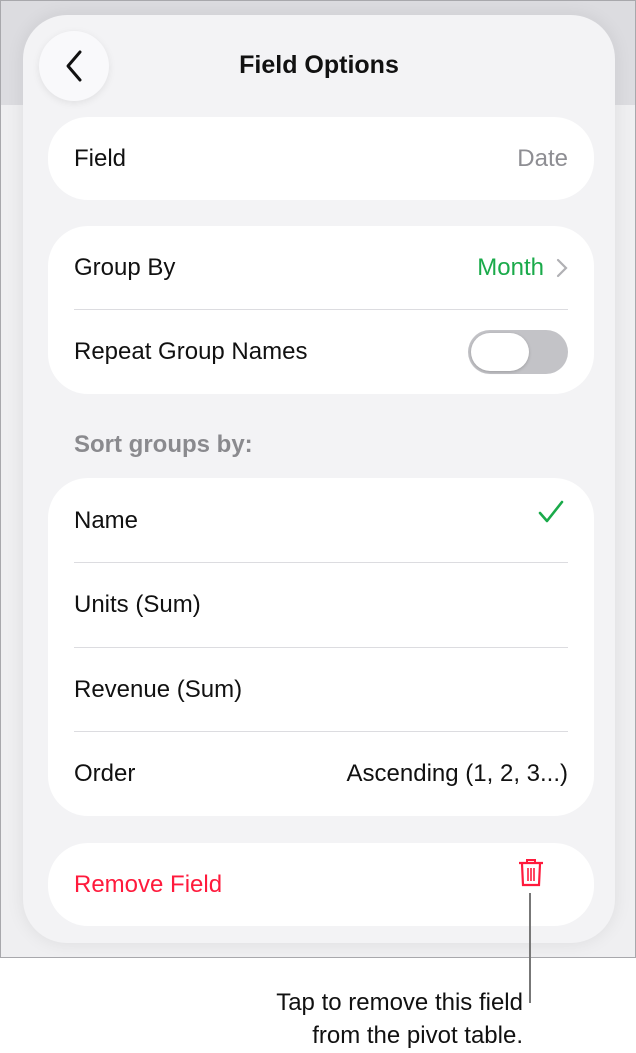  I want to click on remove-field-label: Remove Field, so click(148, 884).